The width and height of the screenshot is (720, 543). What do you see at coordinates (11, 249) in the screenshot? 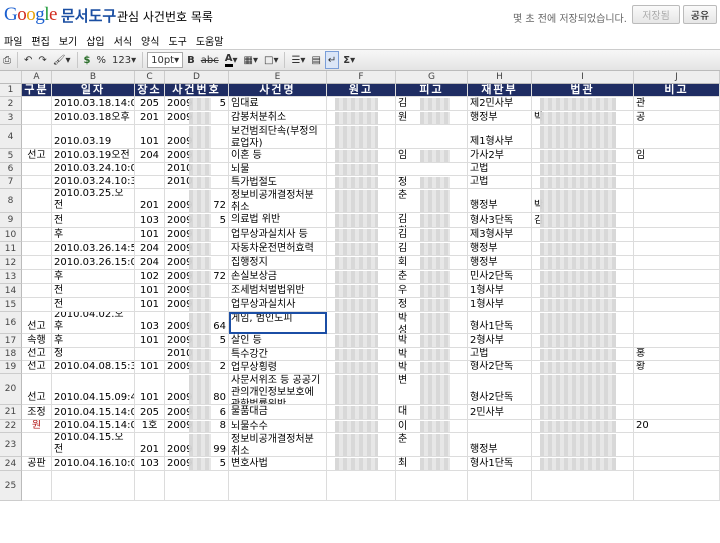
I see `row-number: 11` at bounding box center [11, 249].